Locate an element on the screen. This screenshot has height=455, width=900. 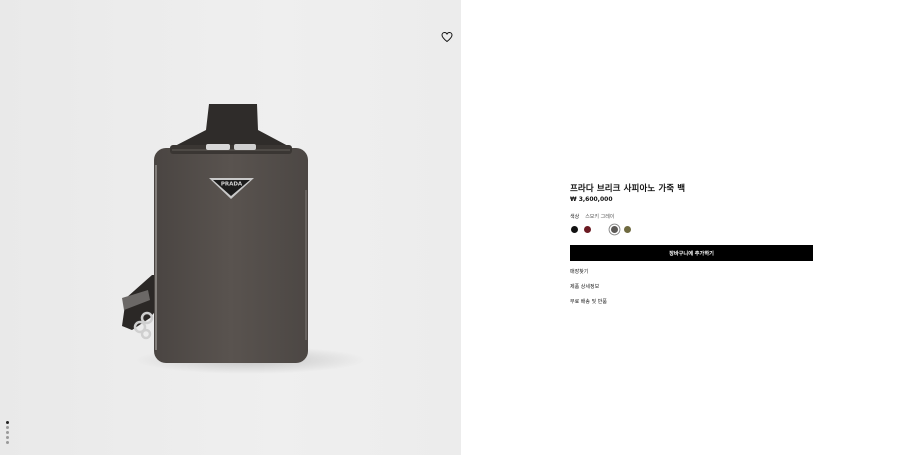
heart-outline-icon is located at coordinates (447, 37).